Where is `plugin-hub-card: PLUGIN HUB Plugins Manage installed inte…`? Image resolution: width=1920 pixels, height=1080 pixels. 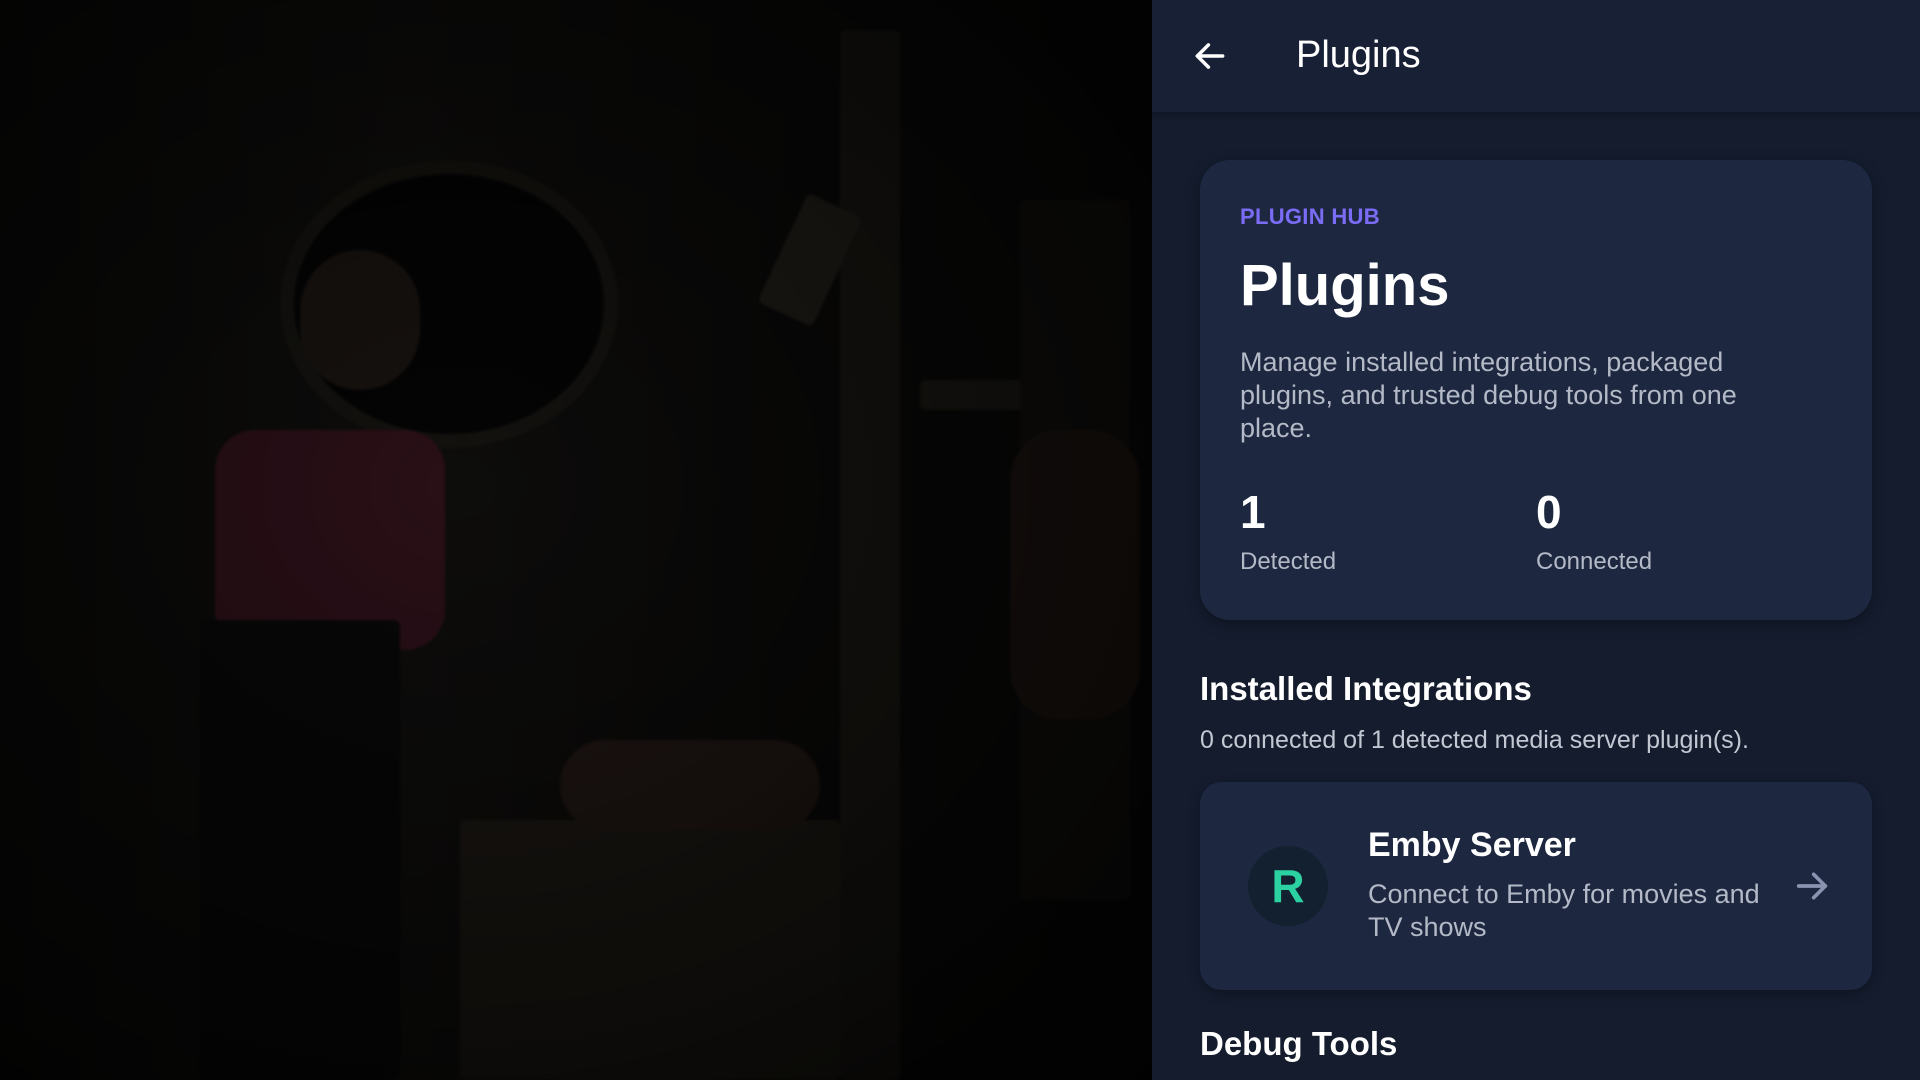 plugin-hub-card: PLUGIN HUB Plugins Manage installed inte… is located at coordinates (1536, 390).